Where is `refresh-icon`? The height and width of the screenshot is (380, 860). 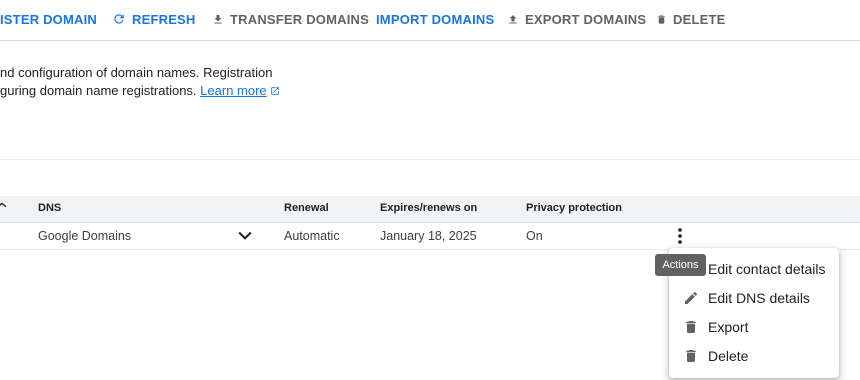 refresh-icon is located at coordinates (119, 19).